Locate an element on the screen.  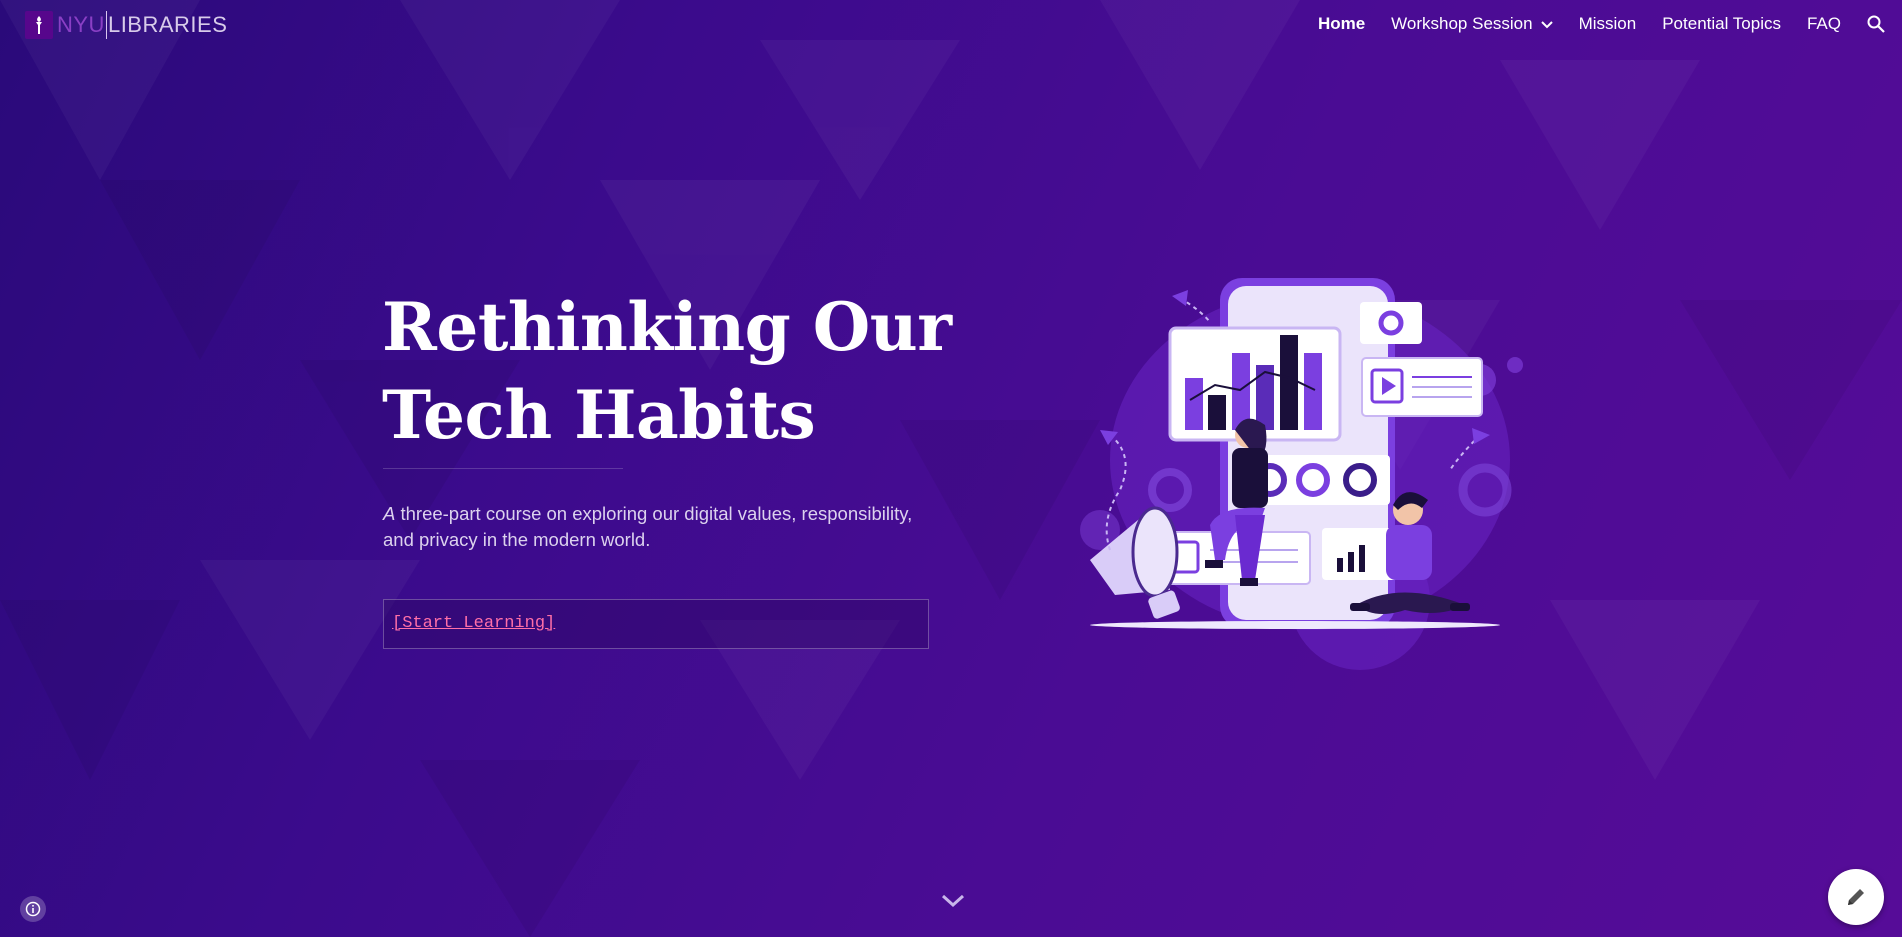
hero-illustration is located at coordinates (1301, 474).